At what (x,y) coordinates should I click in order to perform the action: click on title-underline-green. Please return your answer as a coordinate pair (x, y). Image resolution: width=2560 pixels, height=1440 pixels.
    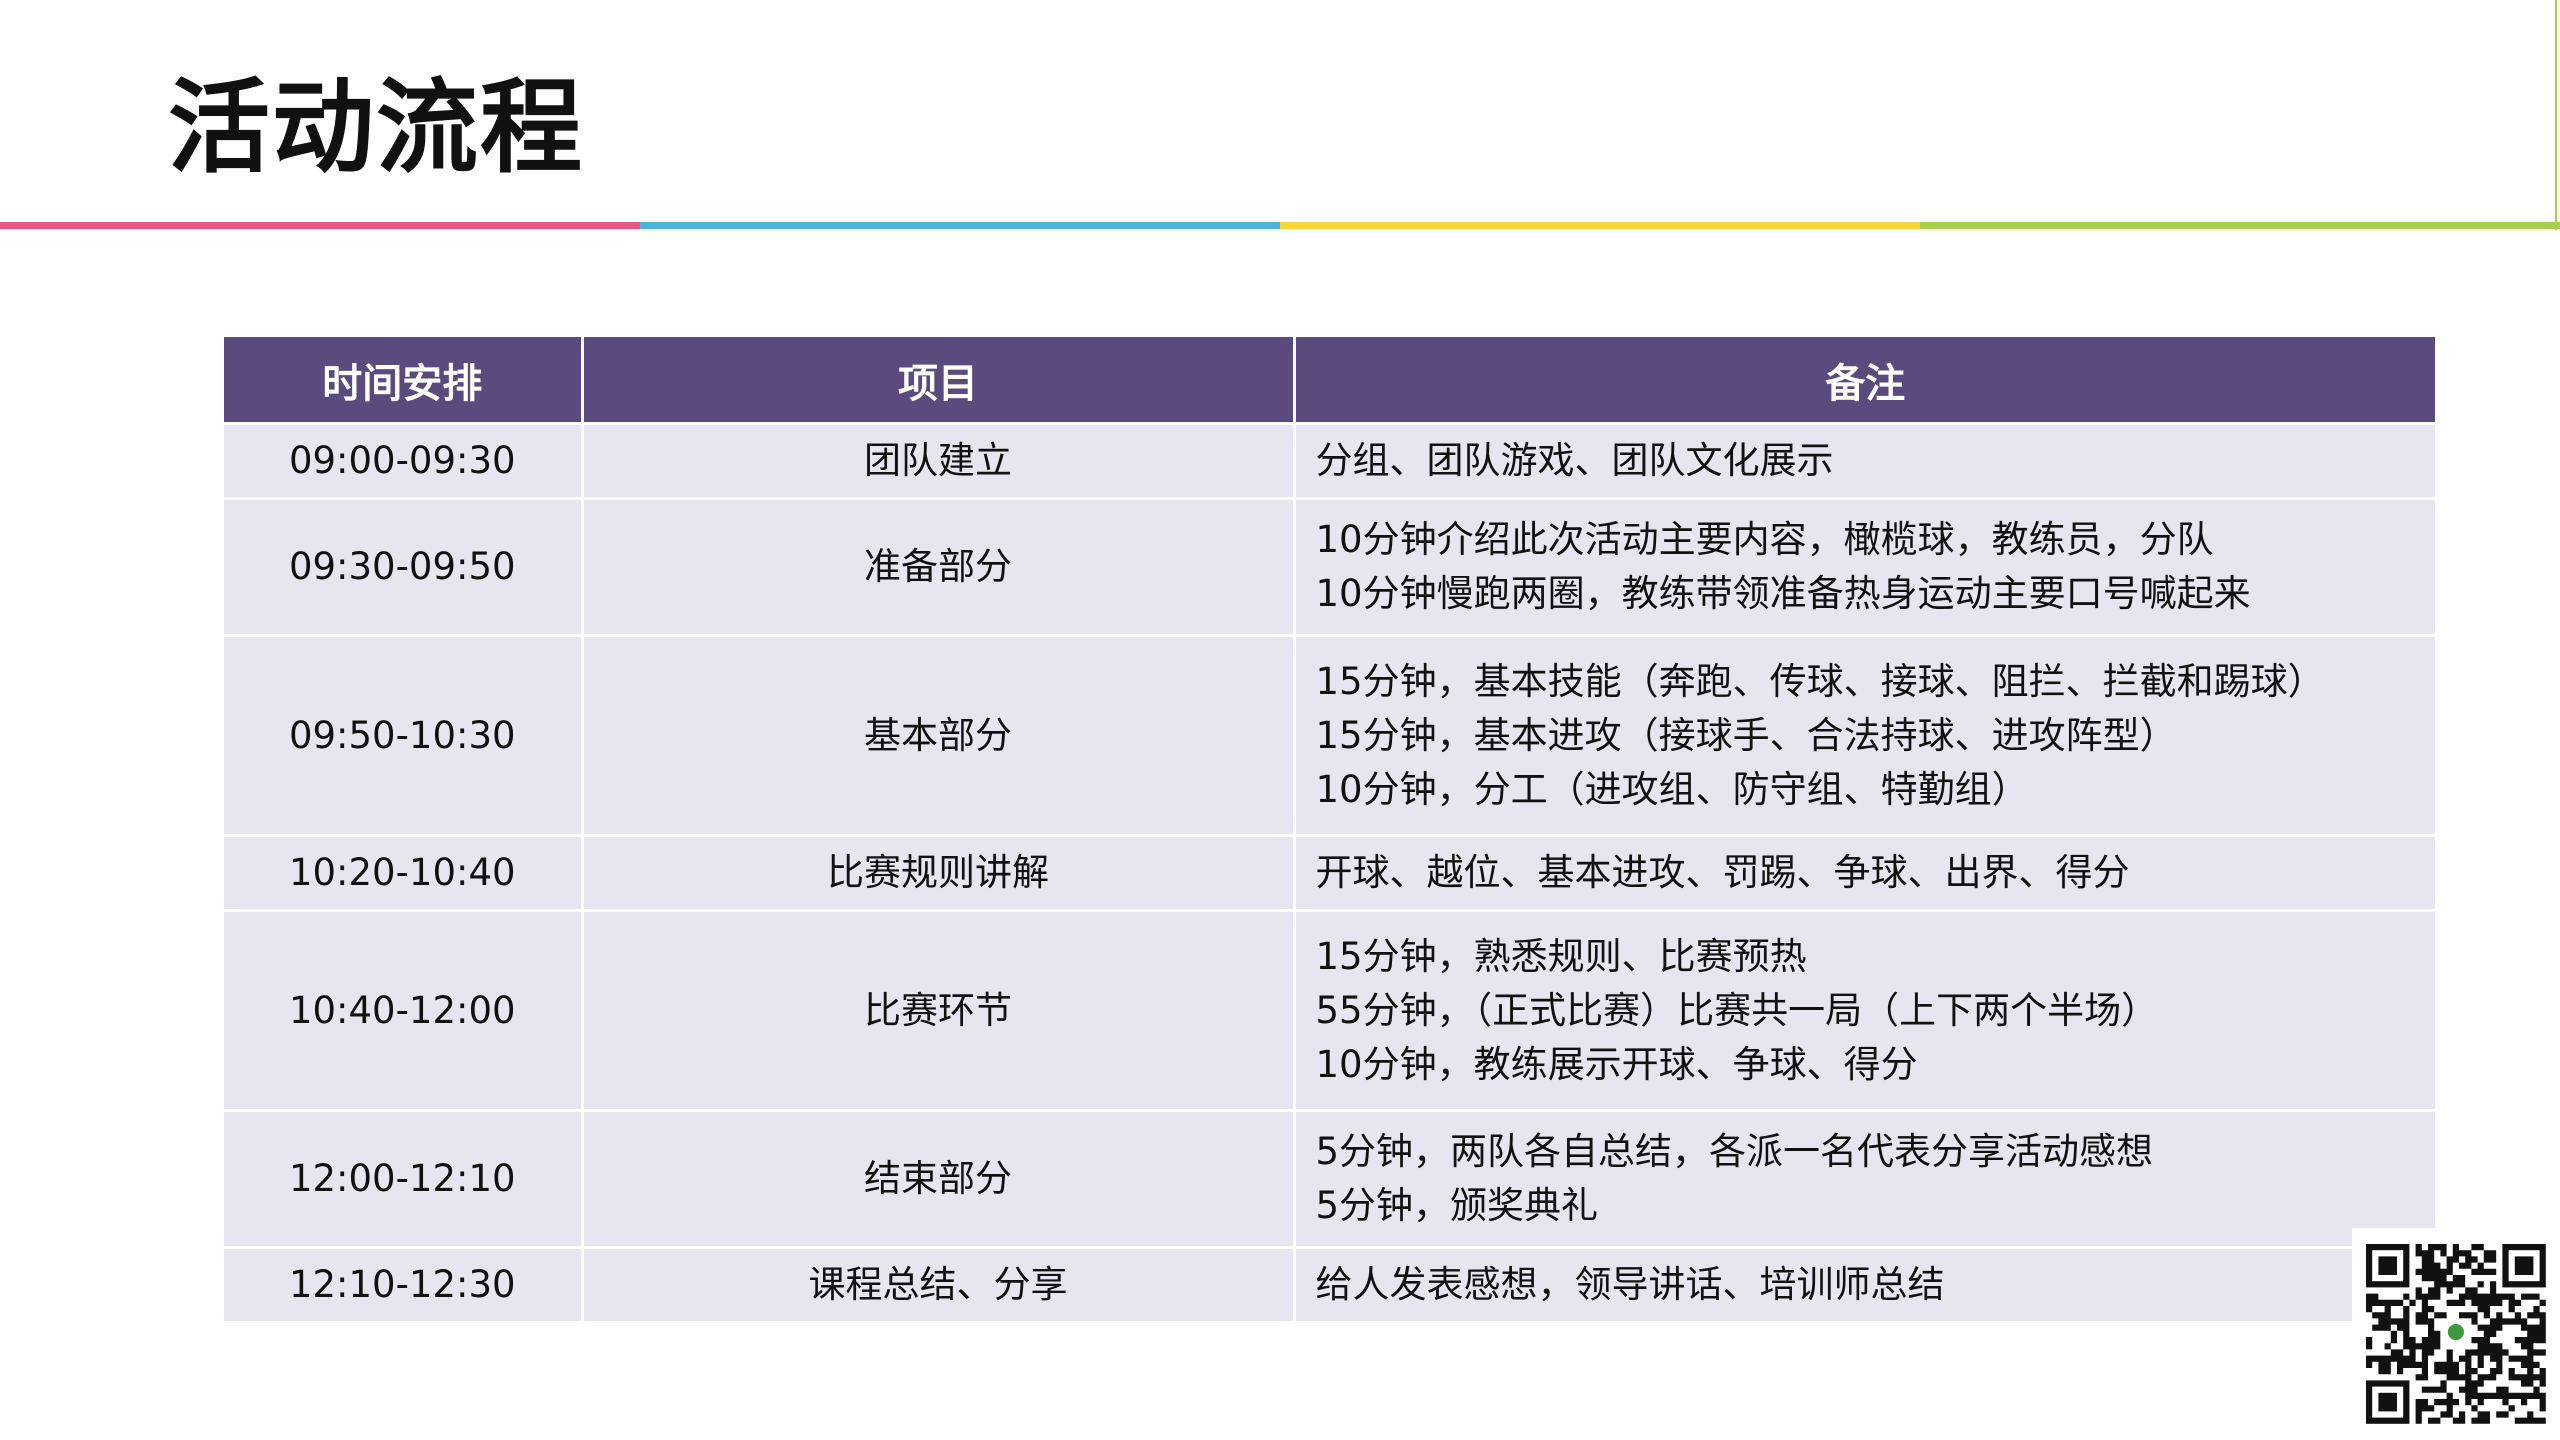
    Looking at the image, I should click on (2240, 225).